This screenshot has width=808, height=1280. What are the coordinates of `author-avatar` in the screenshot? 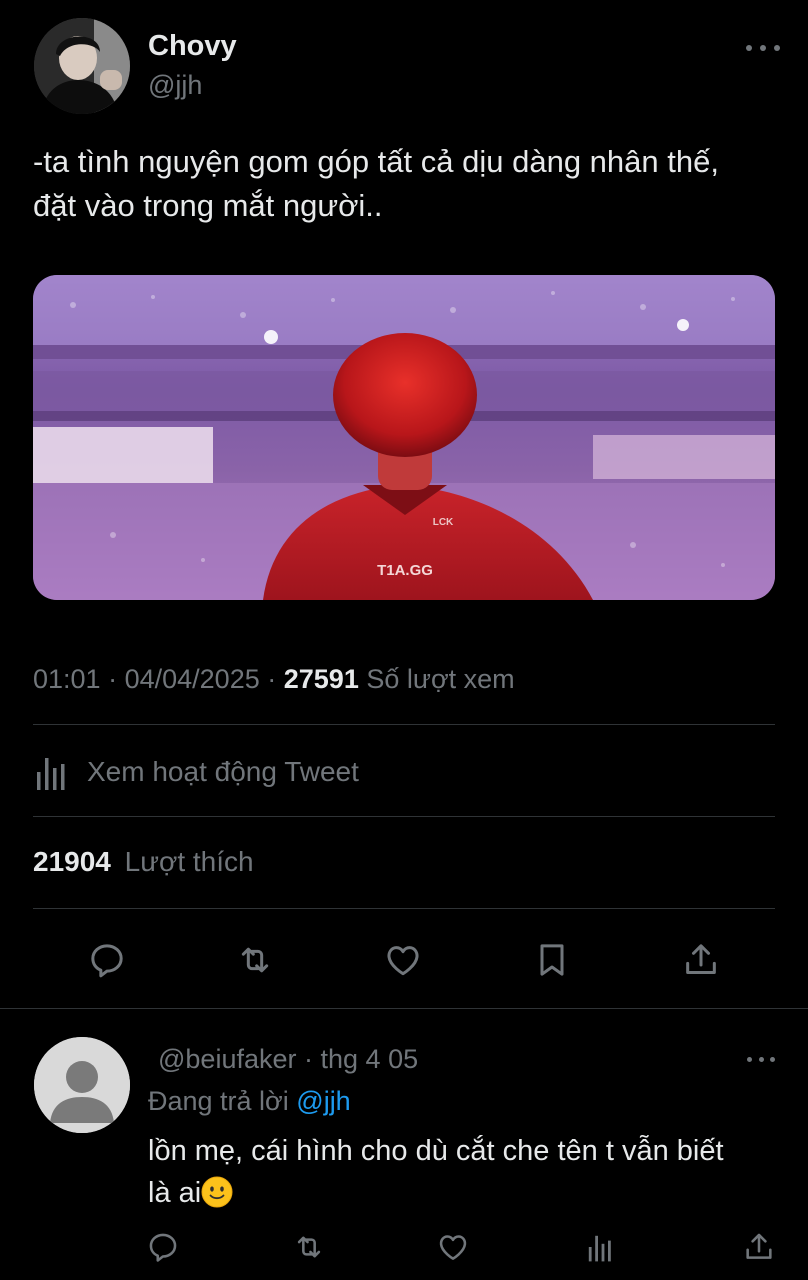 It's located at (82, 66).